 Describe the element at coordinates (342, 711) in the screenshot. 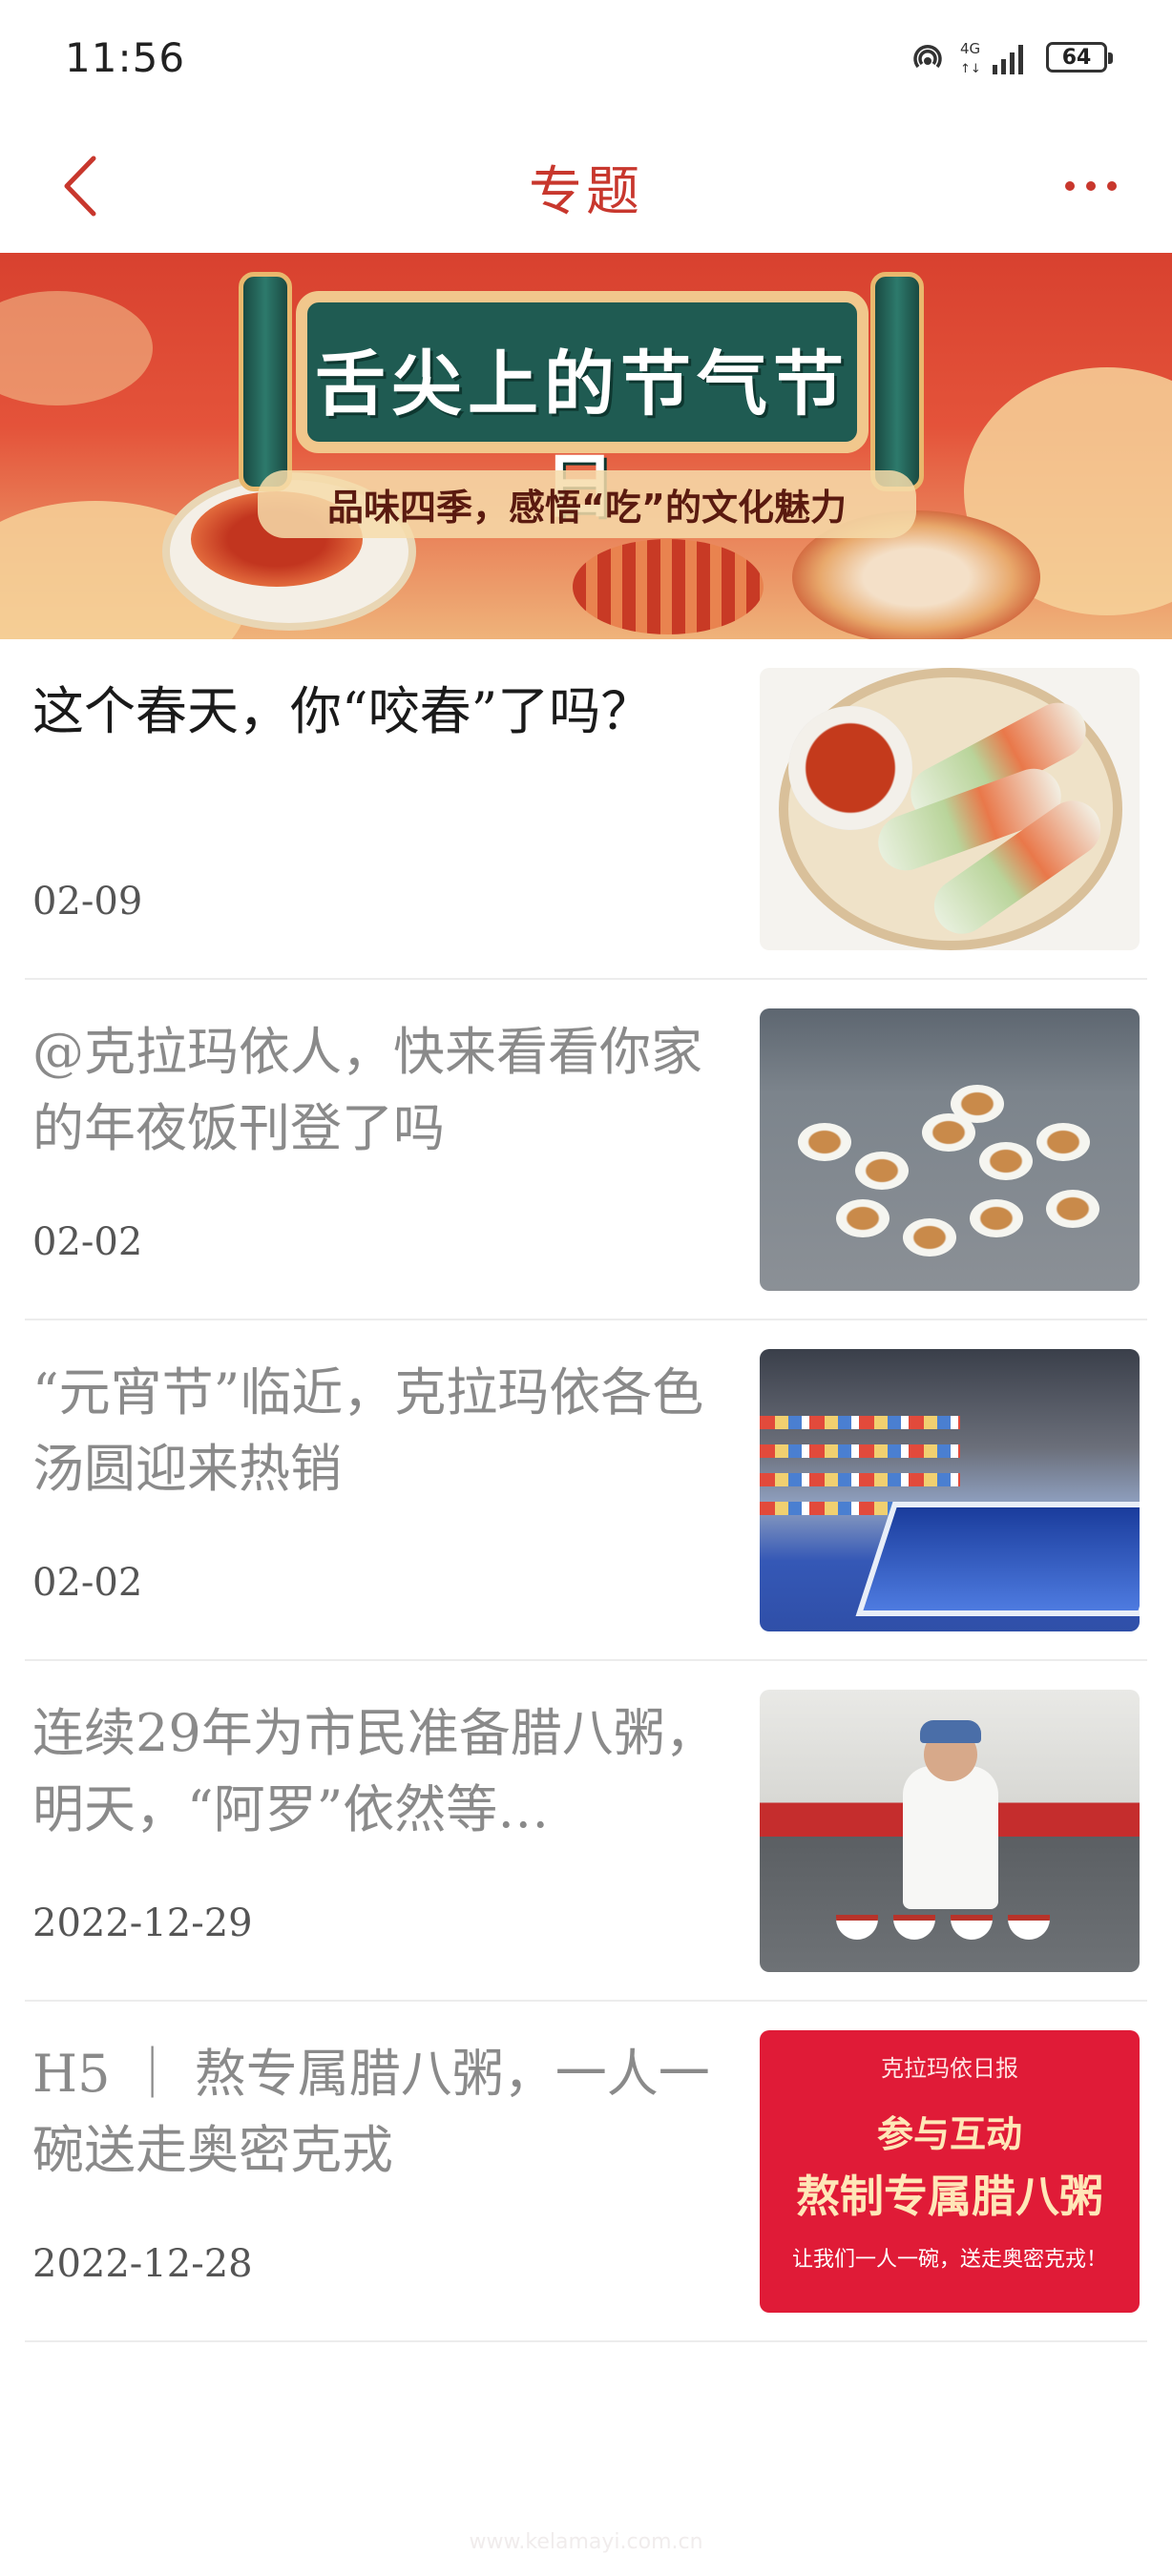

I see `article-title: 这个春天，你“咬春”了吗？` at that location.